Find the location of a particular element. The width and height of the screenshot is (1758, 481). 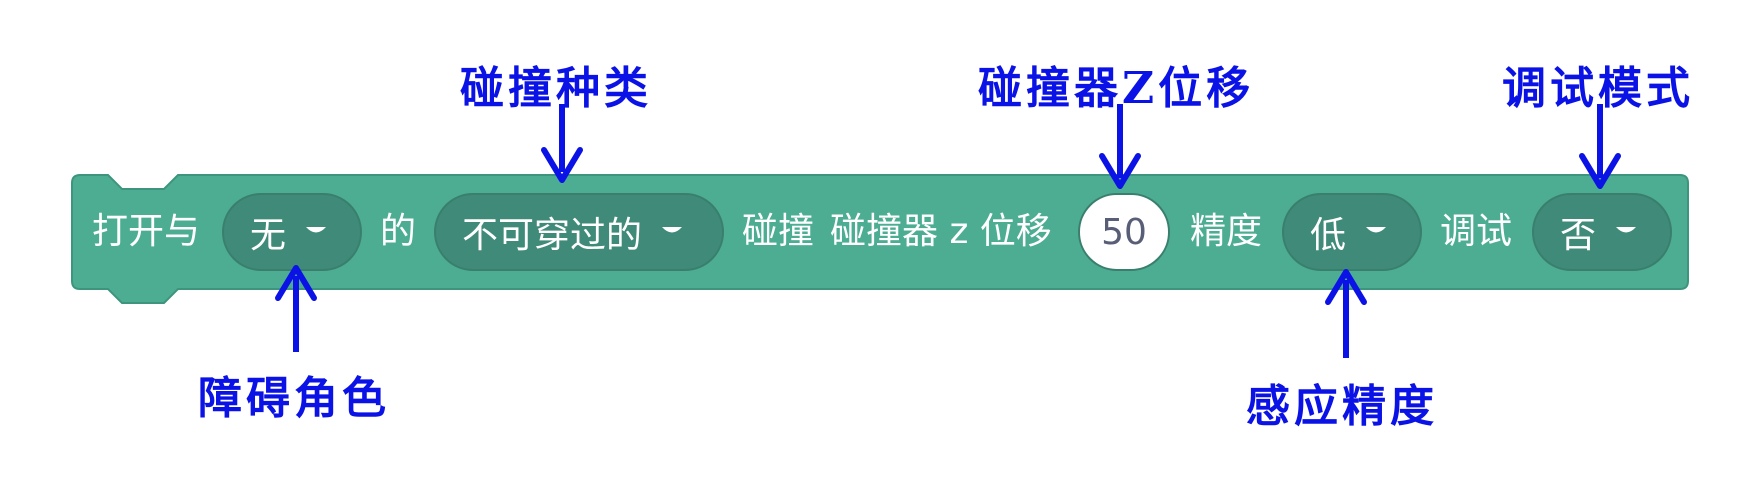

annotation-collision-type: 碰撞种类 is located at coordinates (556, 88).